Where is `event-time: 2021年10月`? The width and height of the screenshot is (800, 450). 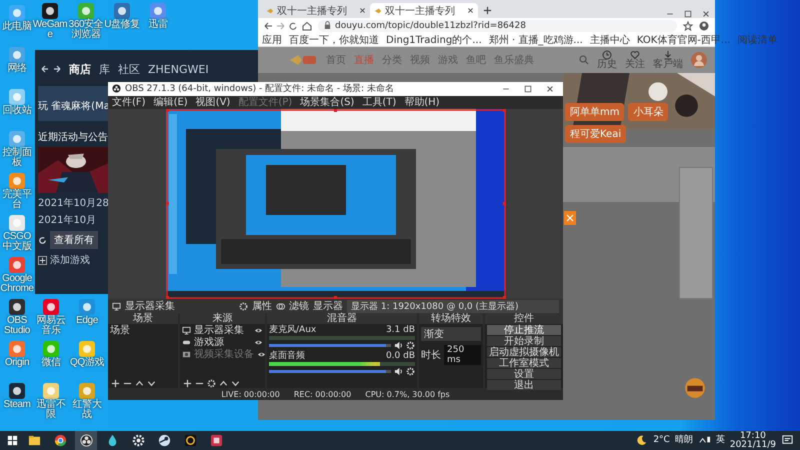
event-time: 2021年10月 is located at coordinates (68, 220).